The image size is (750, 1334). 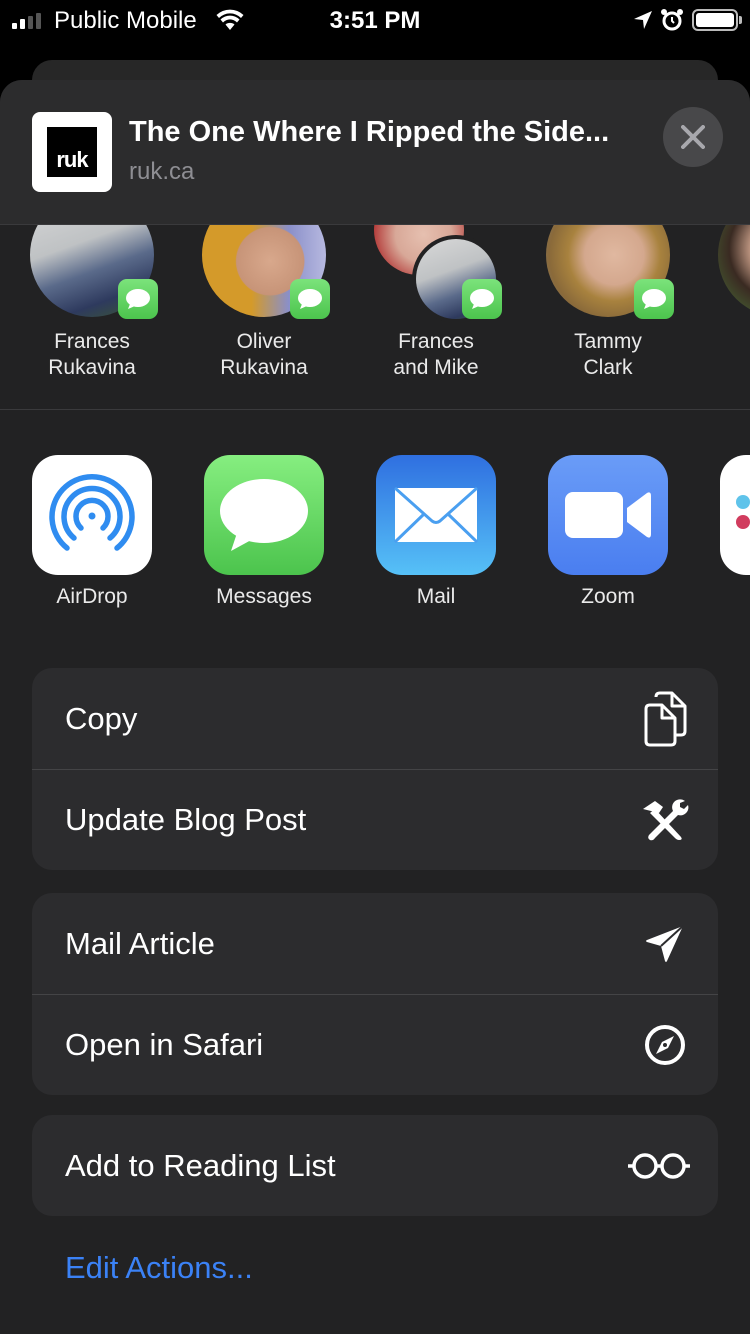 What do you see at coordinates (735, 515) in the screenshot?
I see `slack-icon` at bounding box center [735, 515].